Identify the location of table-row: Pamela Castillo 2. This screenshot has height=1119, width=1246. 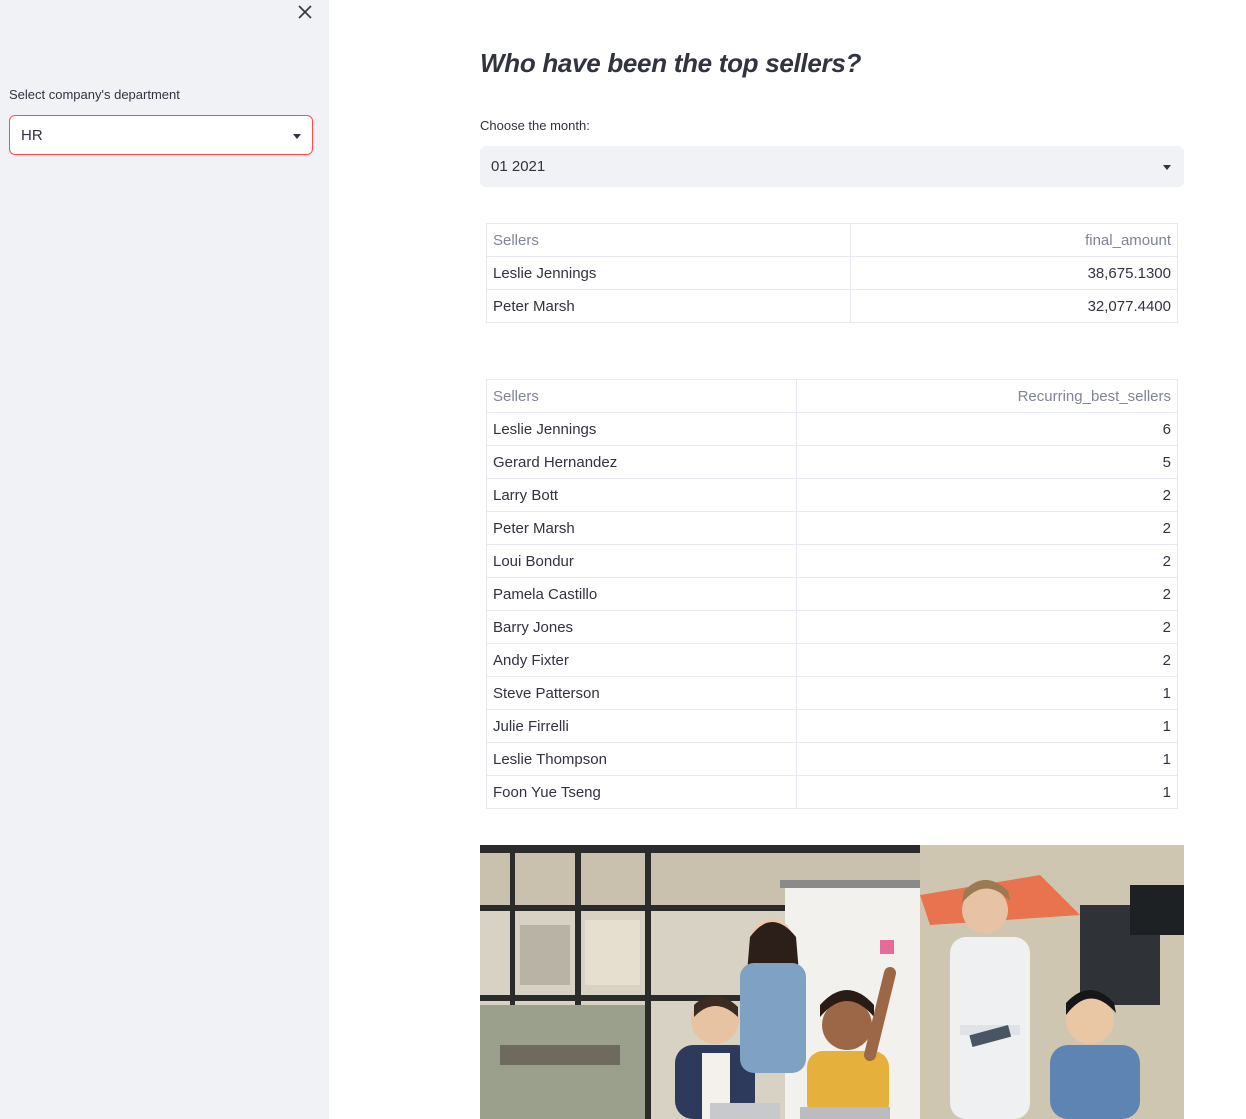
(832, 594).